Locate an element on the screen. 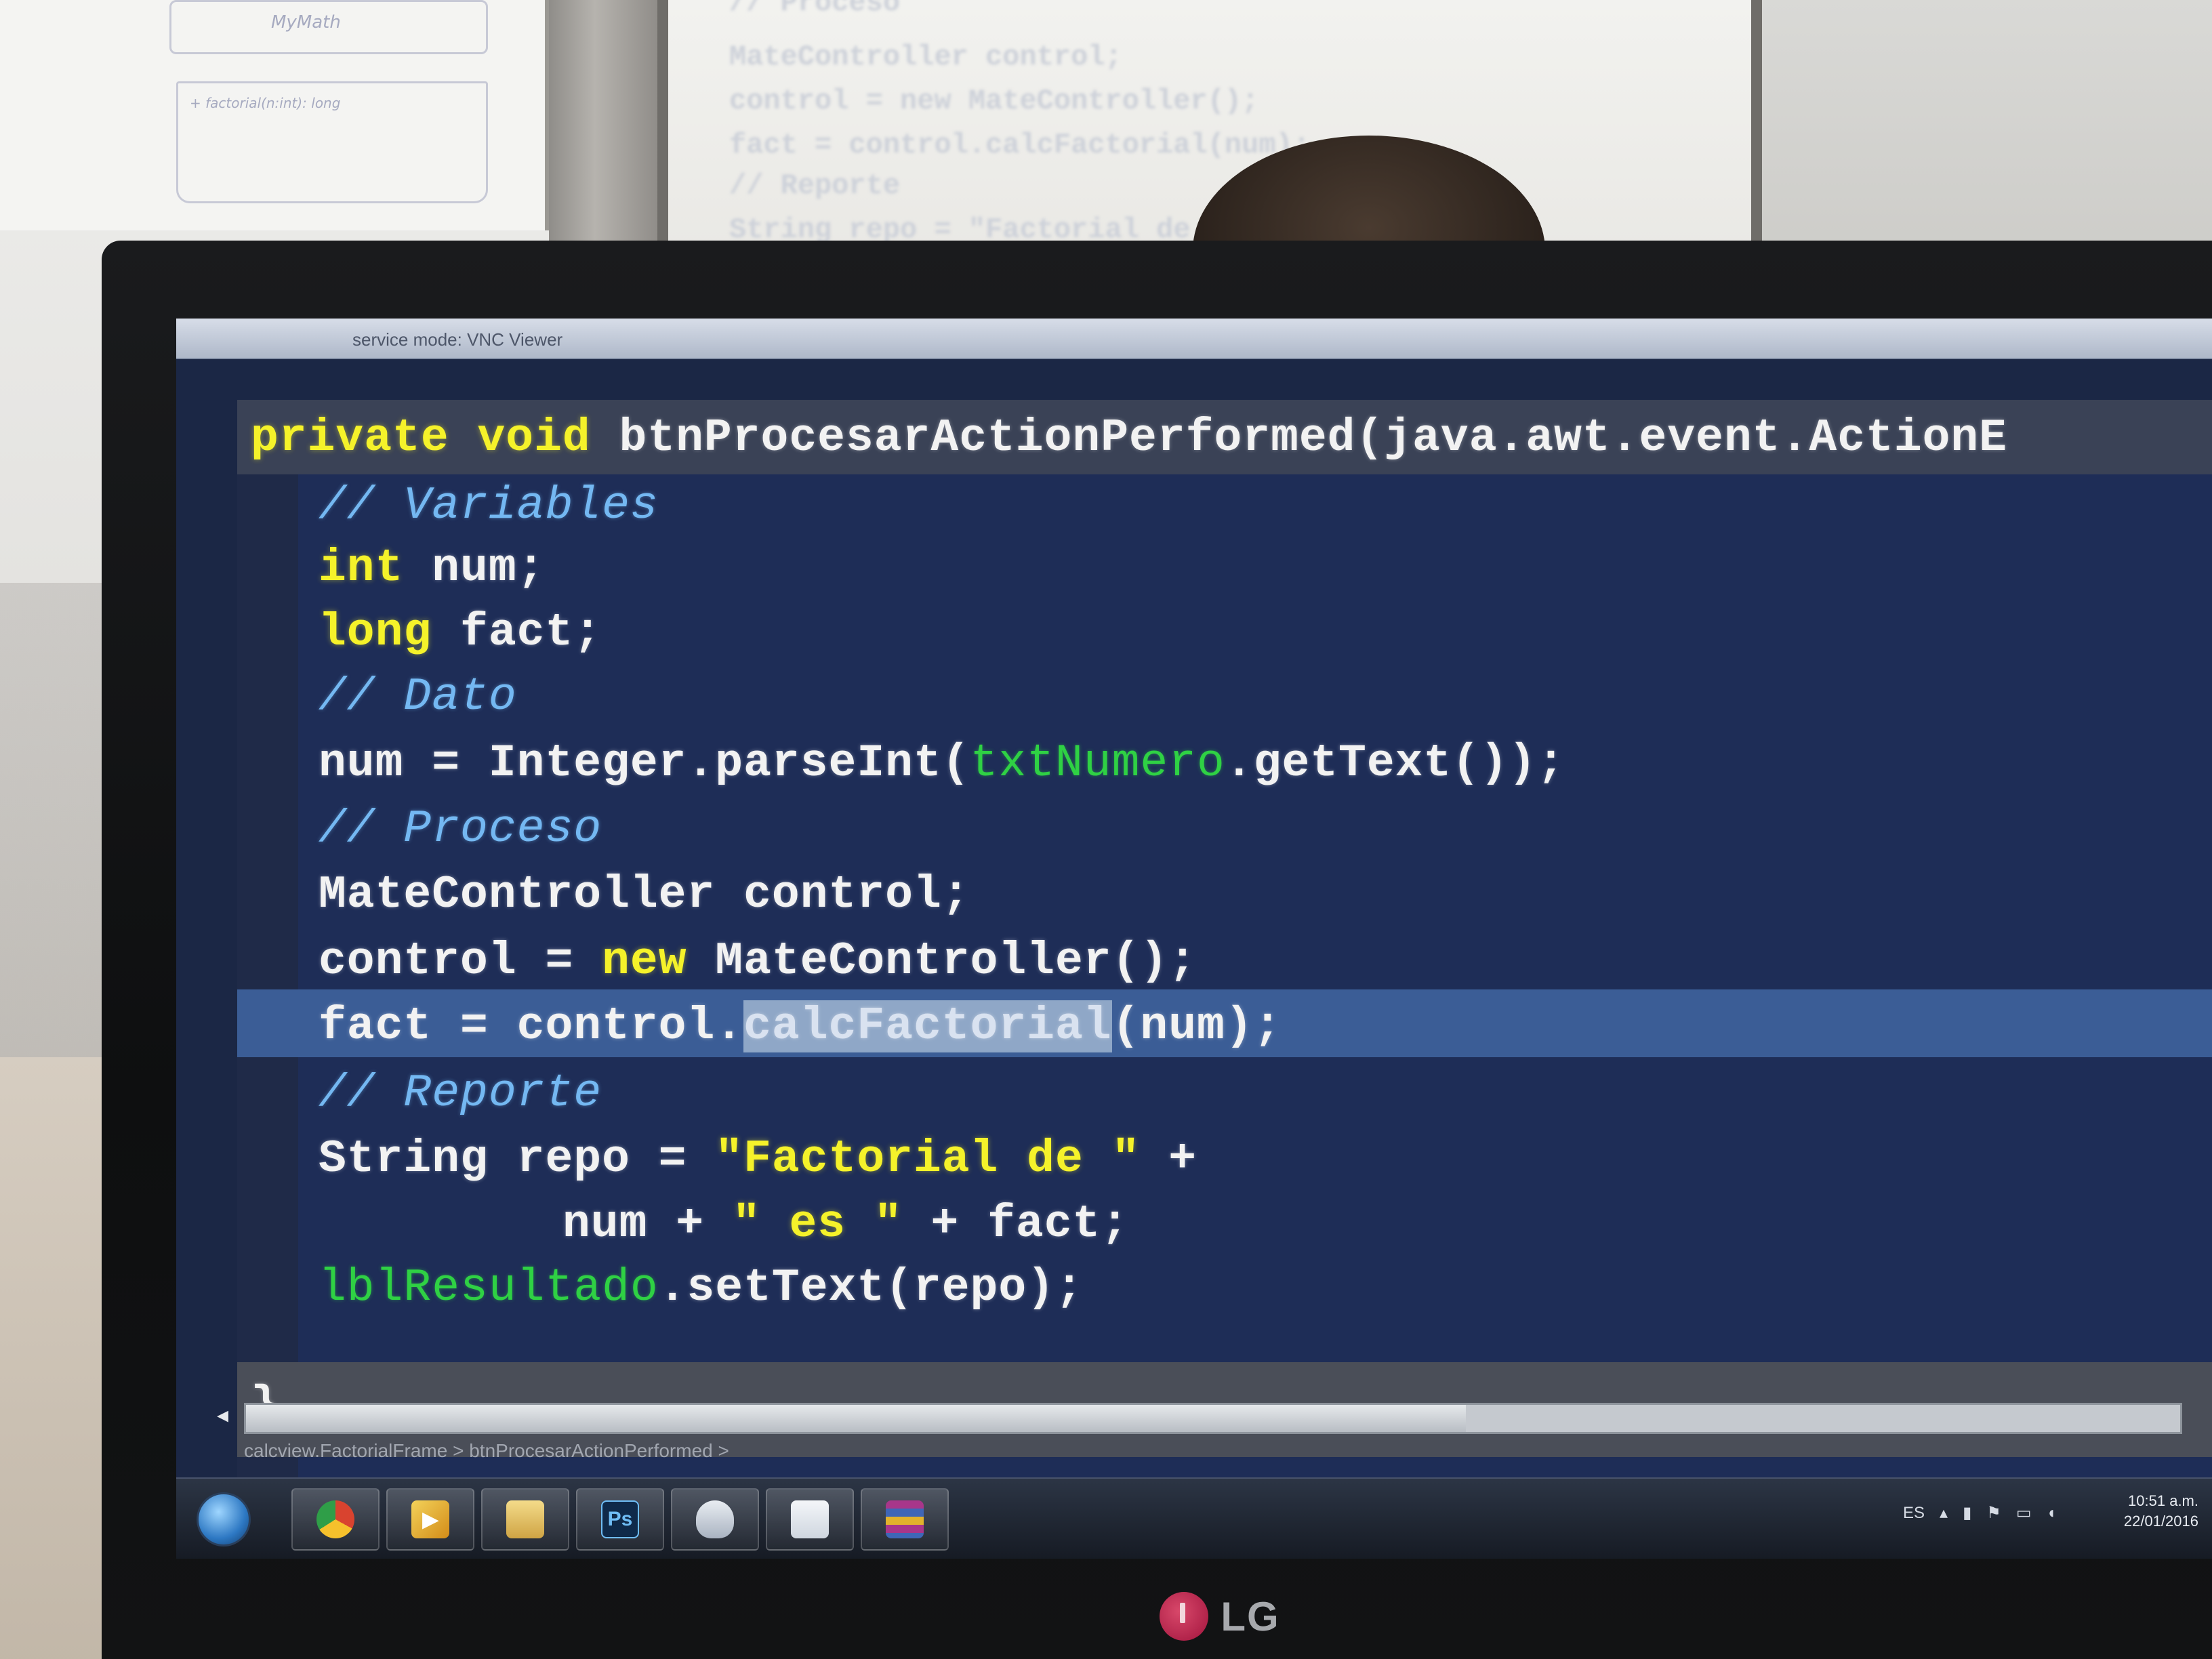 The width and height of the screenshot is (2212, 1659). taskbar-app-chrome is located at coordinates (335, 1520).